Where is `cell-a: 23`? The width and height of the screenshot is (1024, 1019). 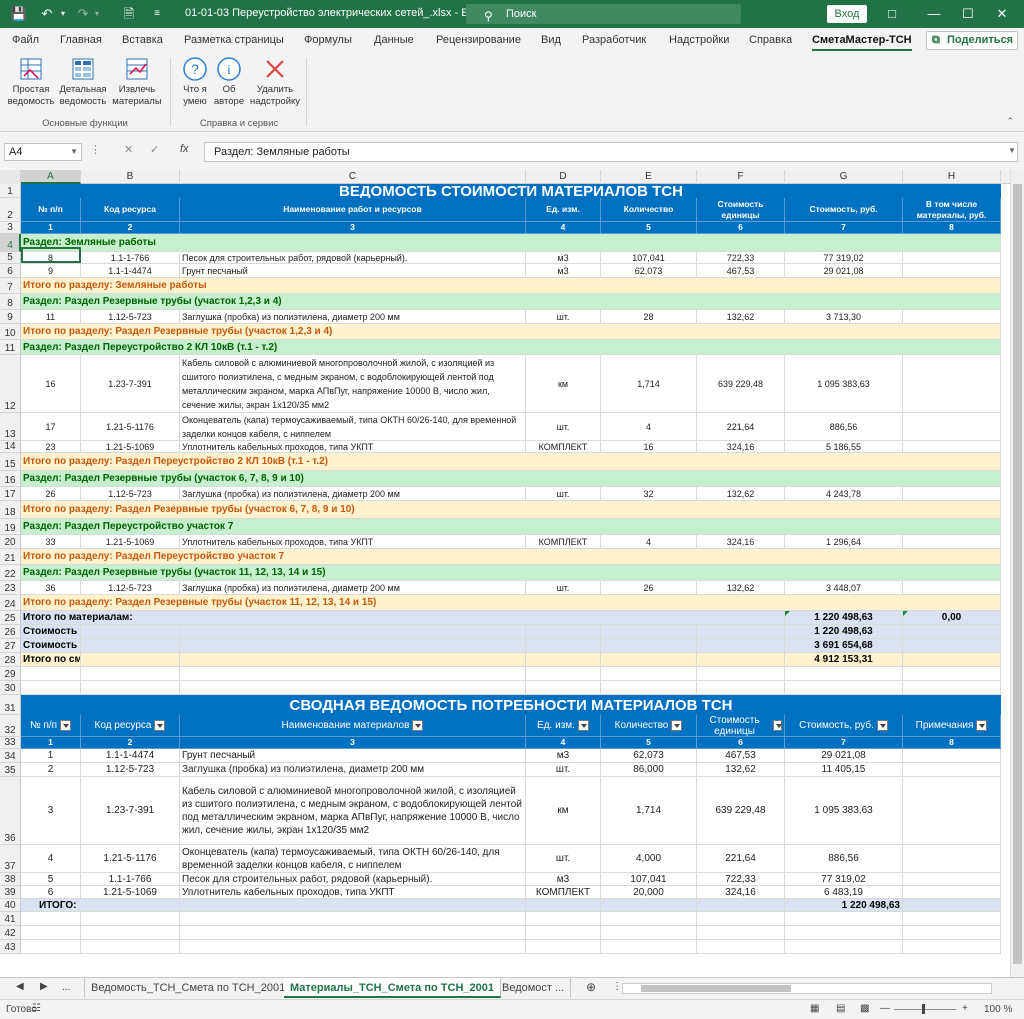 cell-a: 23 is located at coordinates (51, 447).